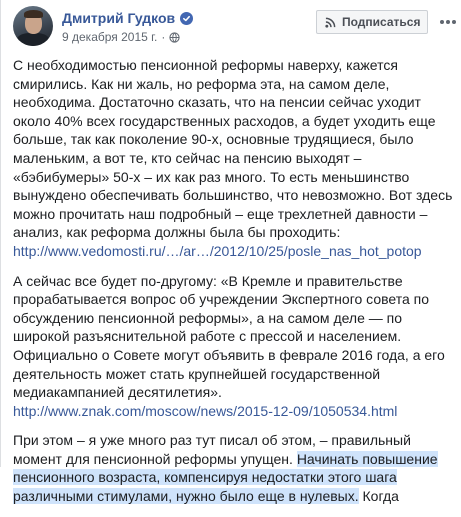 The height and width of the screenshot is (517, 461). Describe the element at coordinates (381, 22) in the screenshot. I see `subscribe-label: Подписаться` at that location.